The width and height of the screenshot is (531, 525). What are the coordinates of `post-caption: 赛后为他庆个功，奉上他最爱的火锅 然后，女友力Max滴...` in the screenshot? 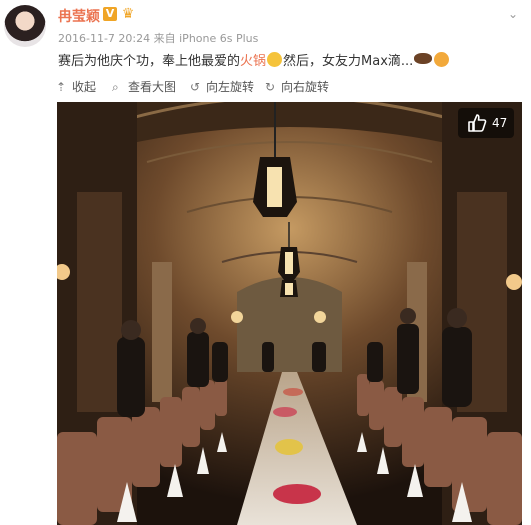 It's located at (254, 59).